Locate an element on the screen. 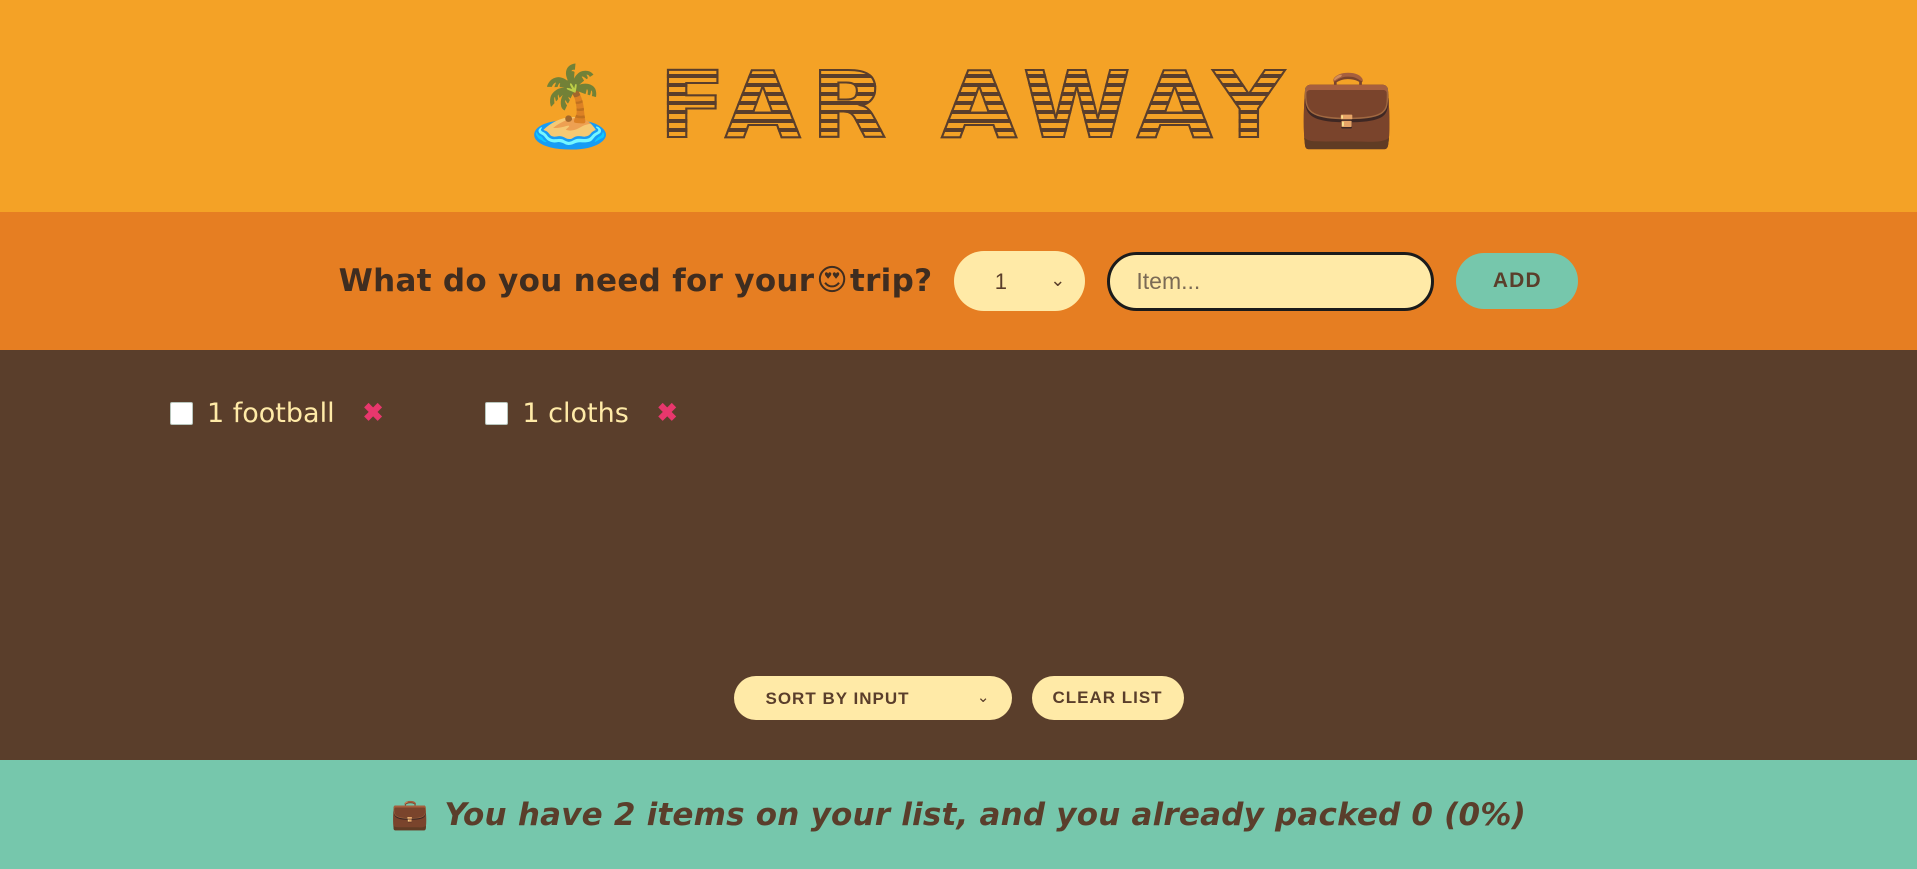 The width and height of the screenshot is (1917, 869). smiling-face-hearts-icon: 😍 is located at coordinates (832, 280).